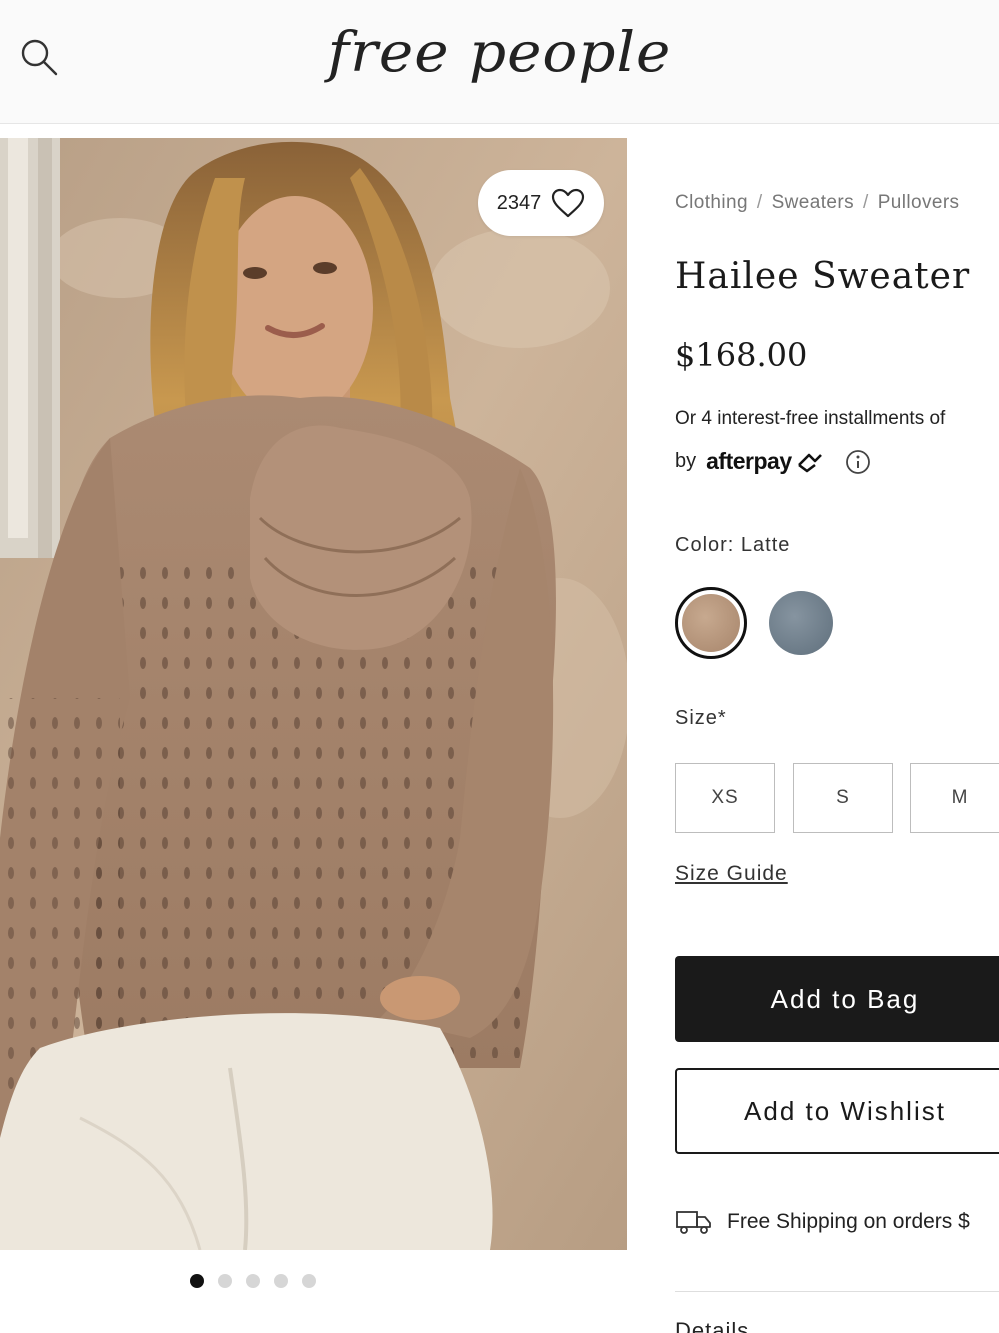  Describe the element at coordinates (919, 202) in the screenshot. I see `breadcrumb-pullovers: Pullovers` at that location.